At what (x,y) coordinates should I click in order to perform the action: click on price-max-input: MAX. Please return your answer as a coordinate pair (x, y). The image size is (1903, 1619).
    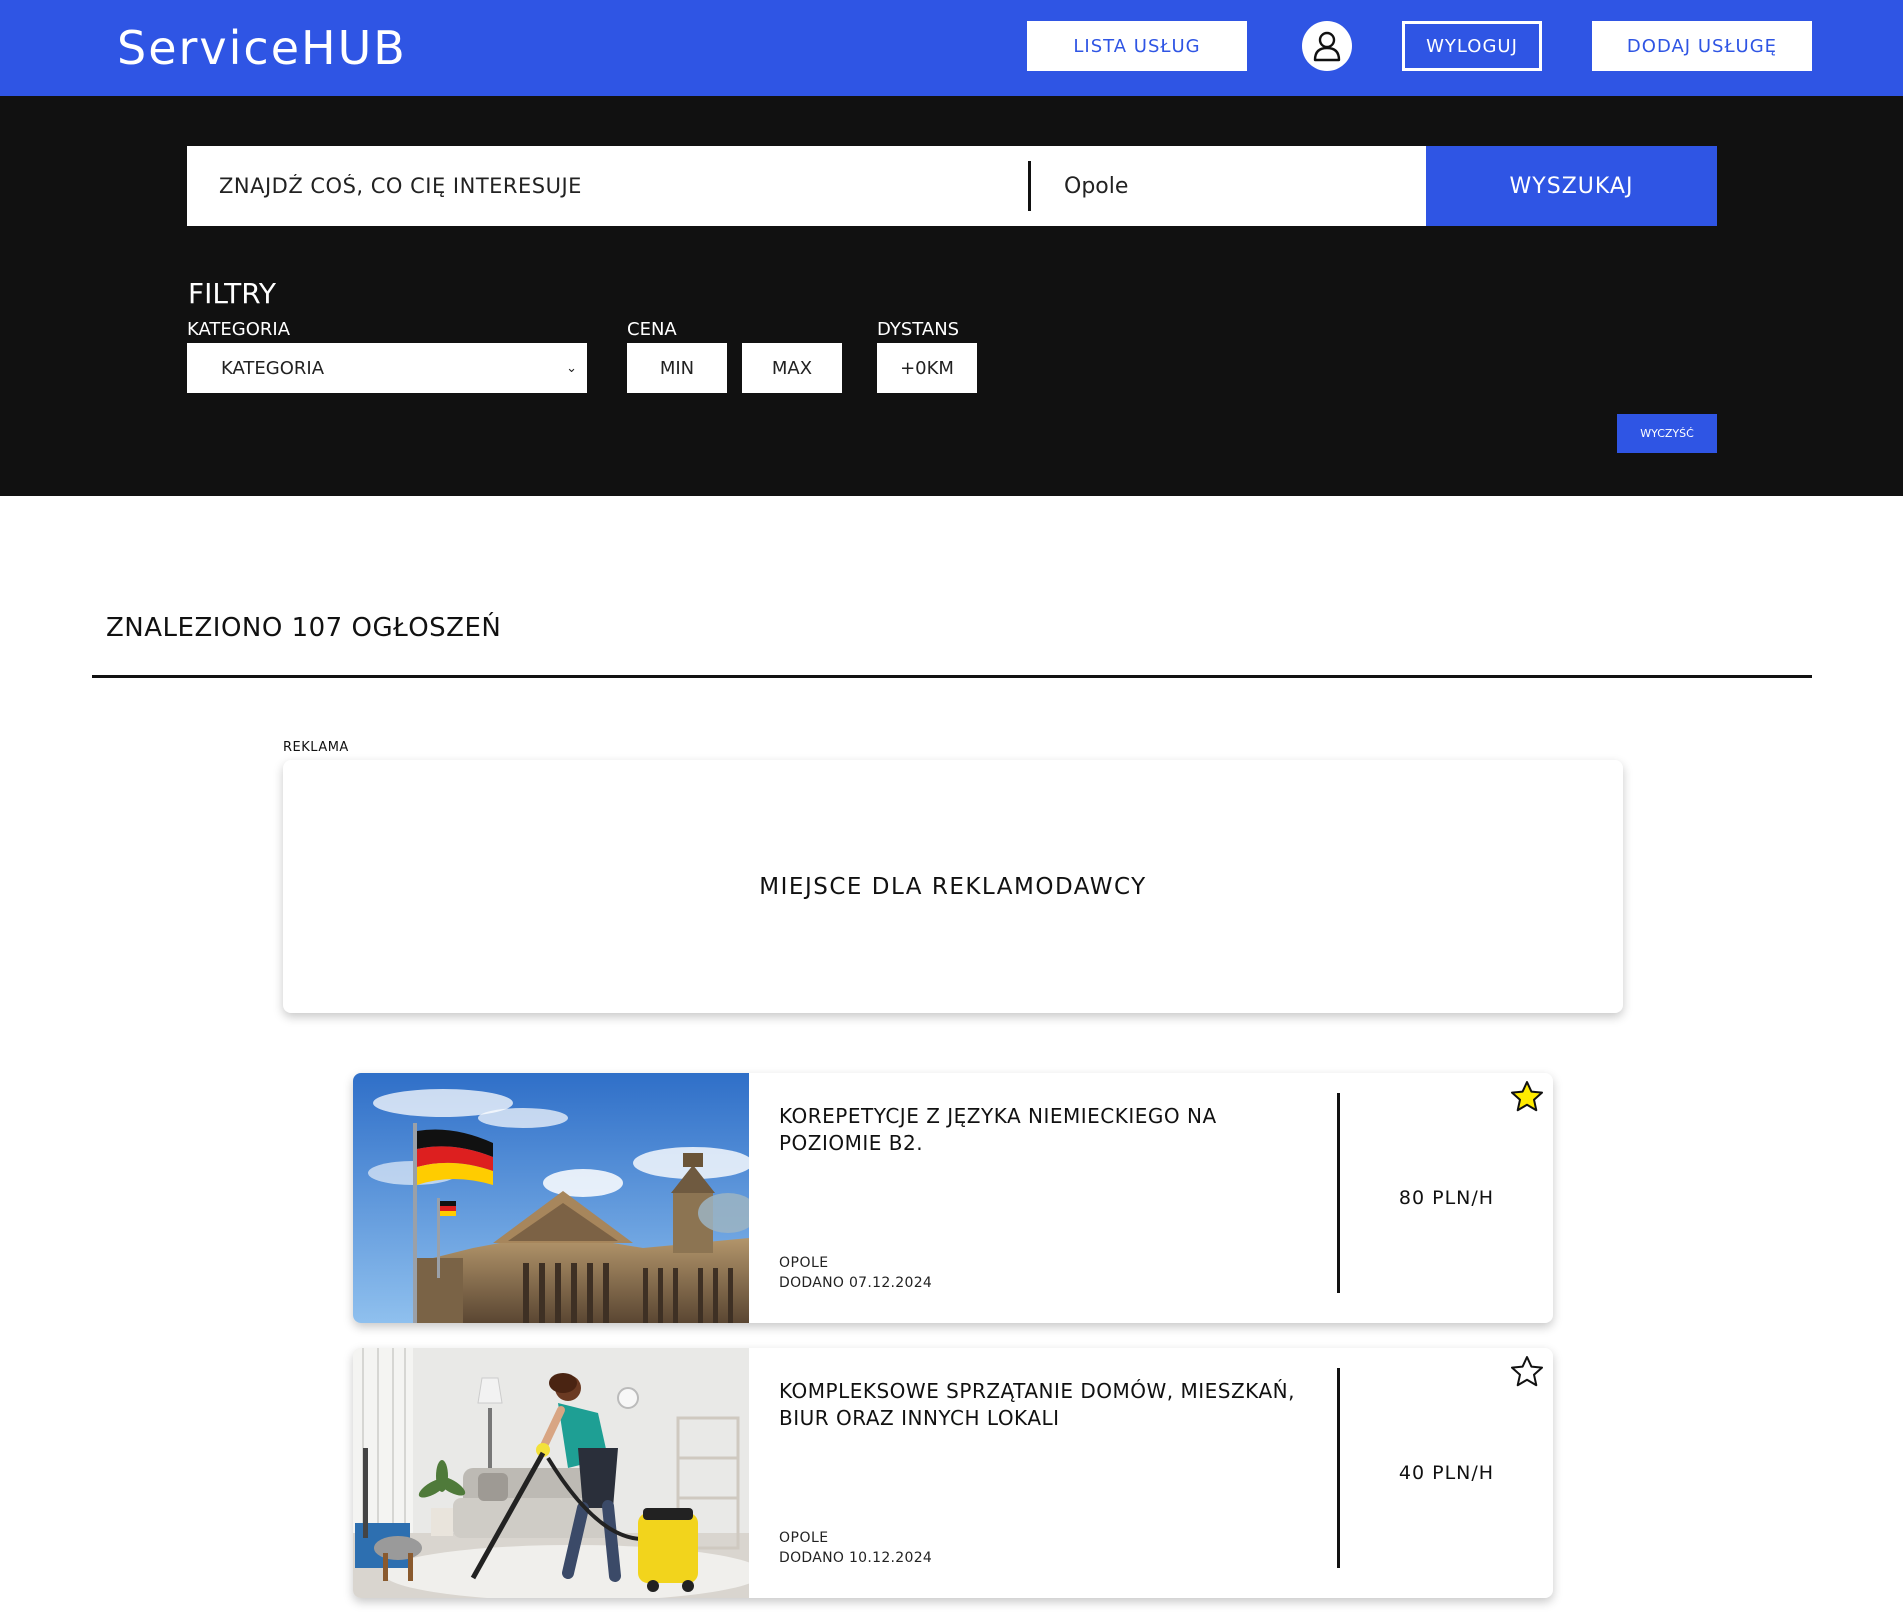
    Looking at the image, I should click on (792, 368).